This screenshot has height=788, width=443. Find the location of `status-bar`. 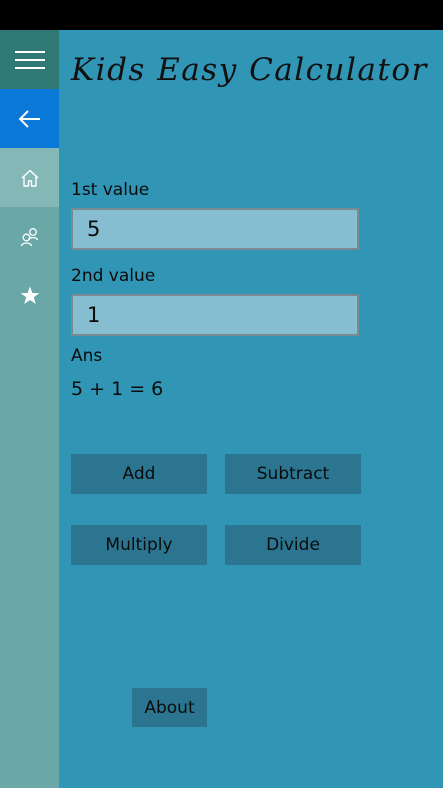

status-bar is located at coordinates (221, 15).